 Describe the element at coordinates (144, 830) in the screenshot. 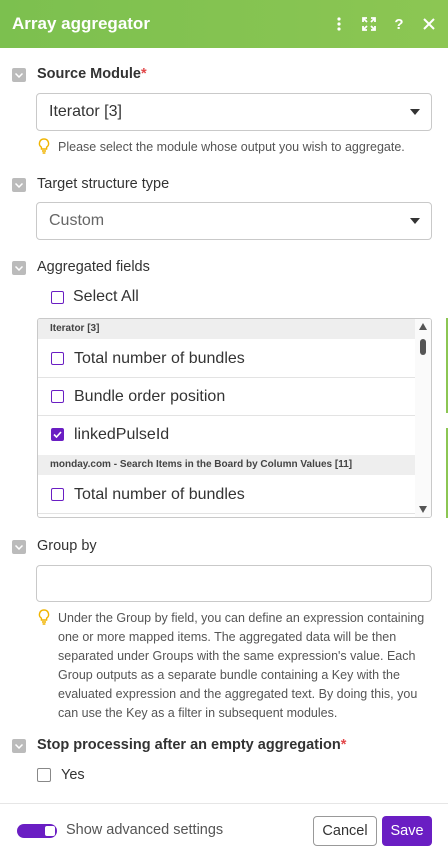

I see `advanced-settings-label: Show advanced settings` at that location.